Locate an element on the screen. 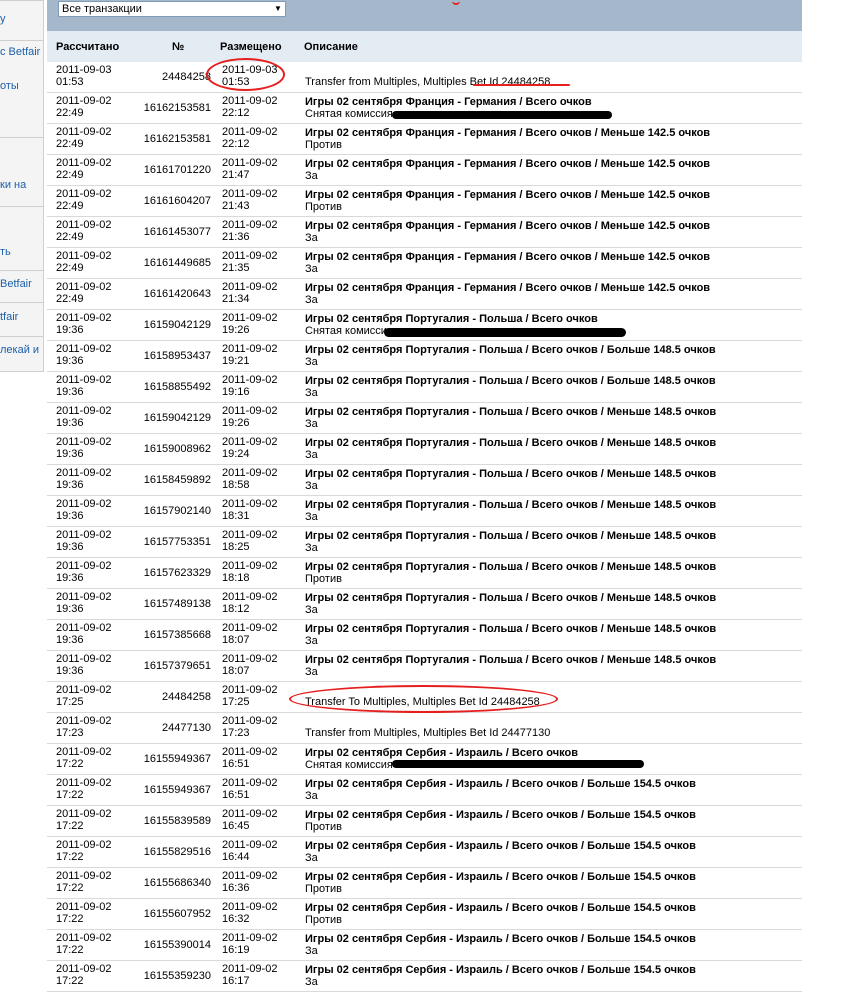 This screenshot has width=843, height=992. bet-number: 24477130 is located at coordinates (163, 723).